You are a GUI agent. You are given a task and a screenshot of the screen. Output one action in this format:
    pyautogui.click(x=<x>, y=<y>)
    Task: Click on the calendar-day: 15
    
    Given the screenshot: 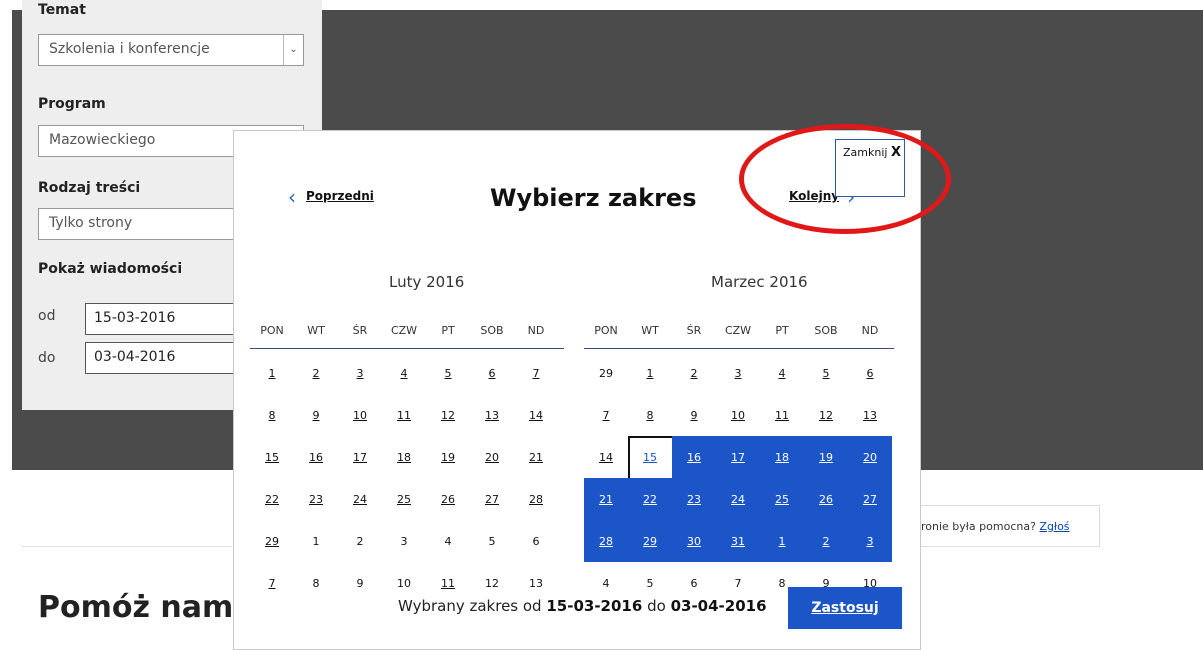 What is the action you would take?
    pyautogui.click(x=272, y=457)
    